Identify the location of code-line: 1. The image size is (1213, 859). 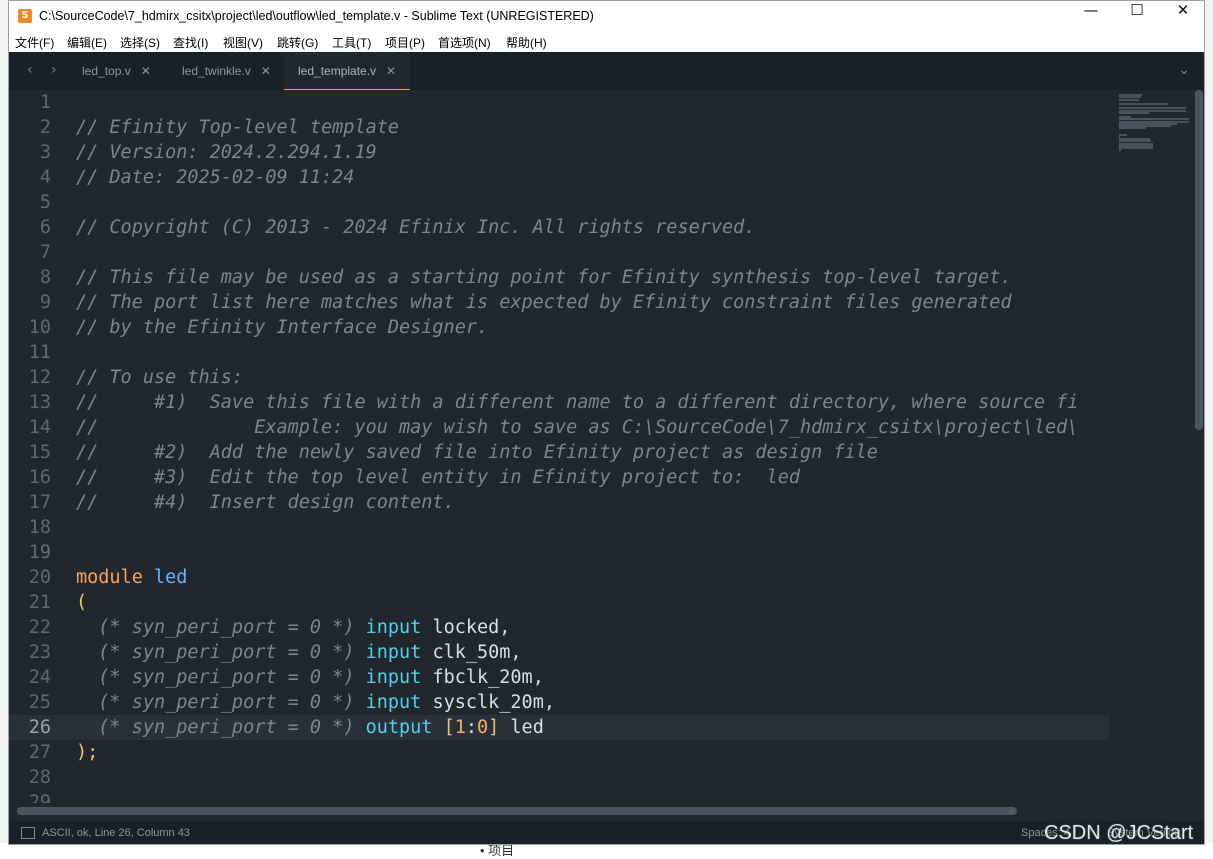
(559, 102).